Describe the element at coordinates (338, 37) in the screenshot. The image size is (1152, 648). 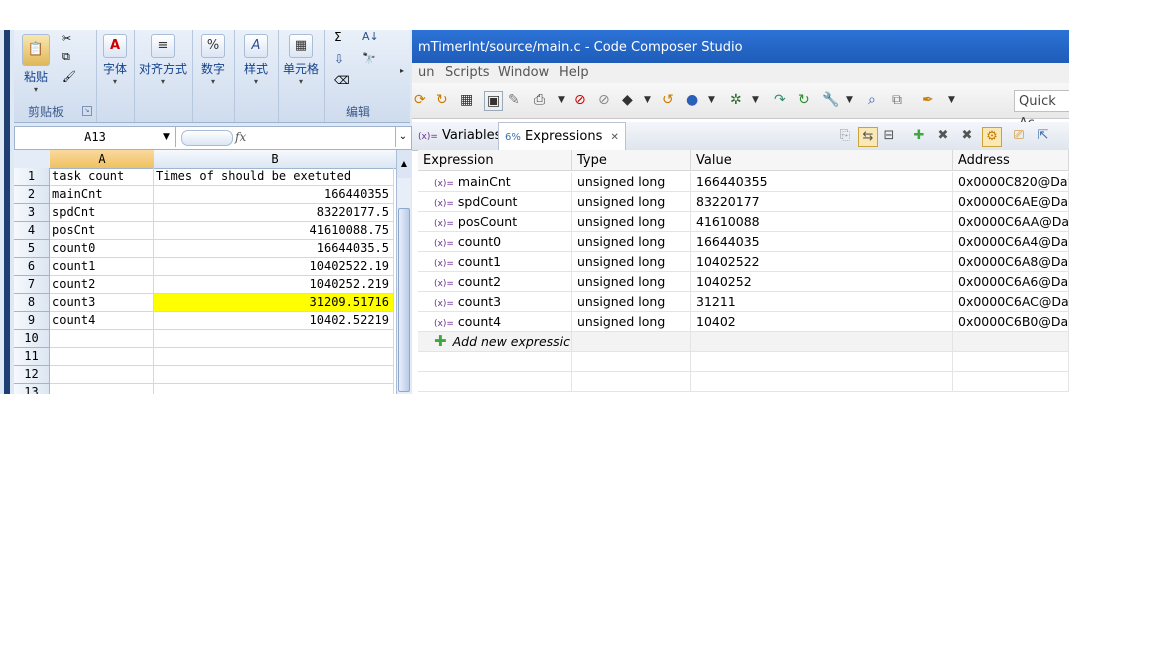
I see `autosum-icon: Σ` at that location.